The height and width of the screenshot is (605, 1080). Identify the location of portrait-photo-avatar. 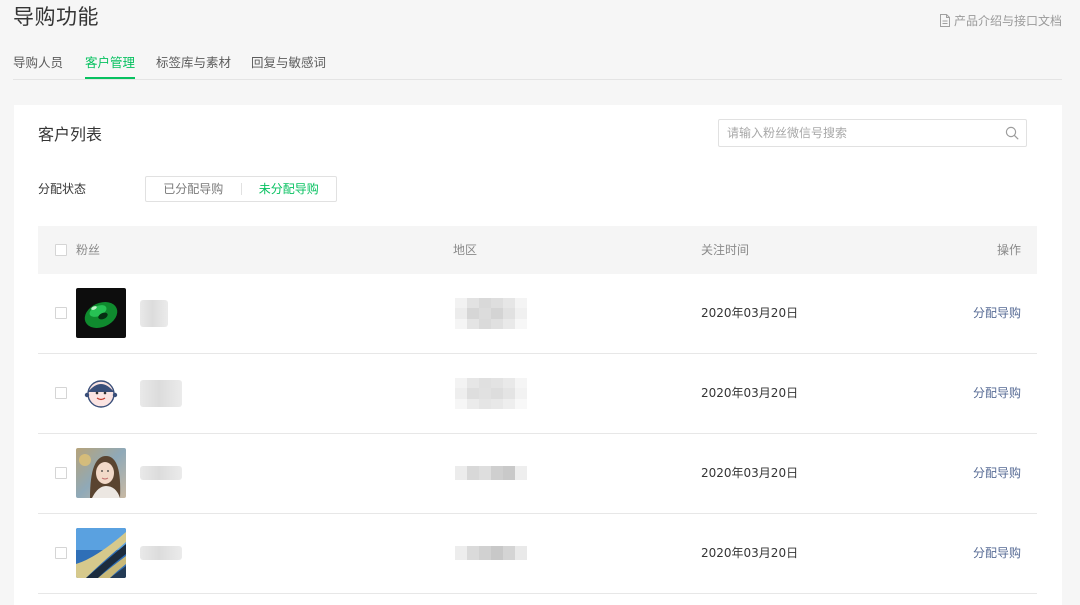
(101, 473).